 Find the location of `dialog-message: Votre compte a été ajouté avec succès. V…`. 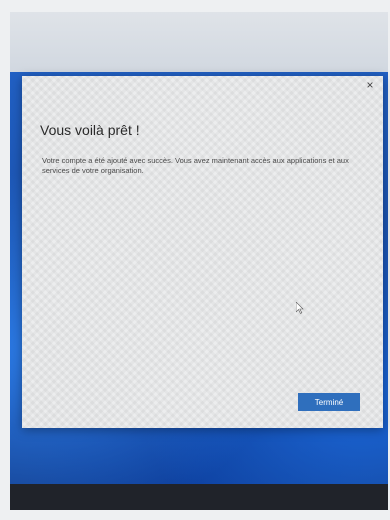

dialog-message: Votre compte a été ajouté avec succès. V… is located at coordinates (195, 165).